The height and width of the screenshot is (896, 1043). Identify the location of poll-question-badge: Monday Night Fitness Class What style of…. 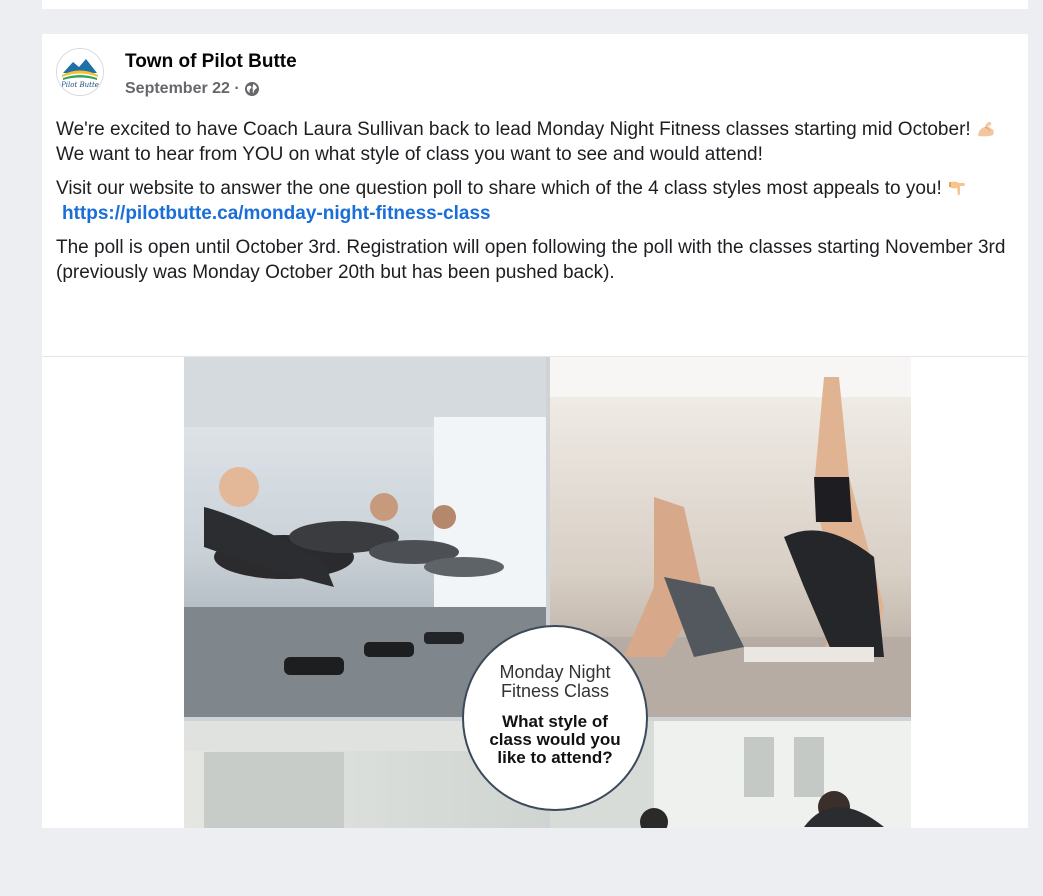
(555, 718).